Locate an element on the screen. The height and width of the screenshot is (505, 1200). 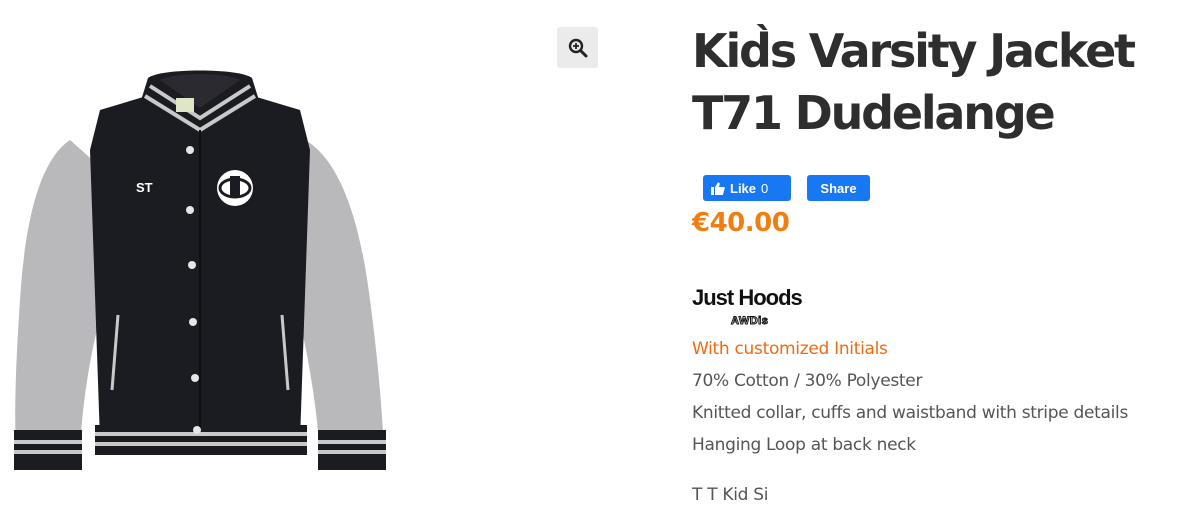
thumbs-up-icon is located at coordinates (718, 188).